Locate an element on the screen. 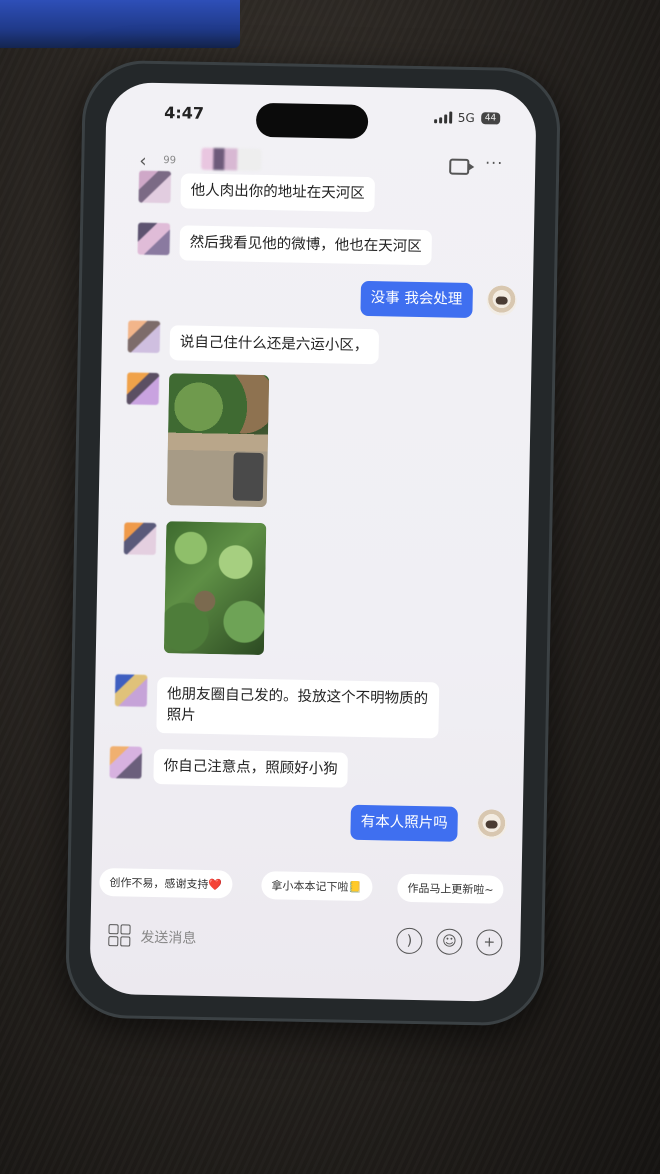  message-outgoing: 没事 我会处理 is located at coordinates (416, 299).